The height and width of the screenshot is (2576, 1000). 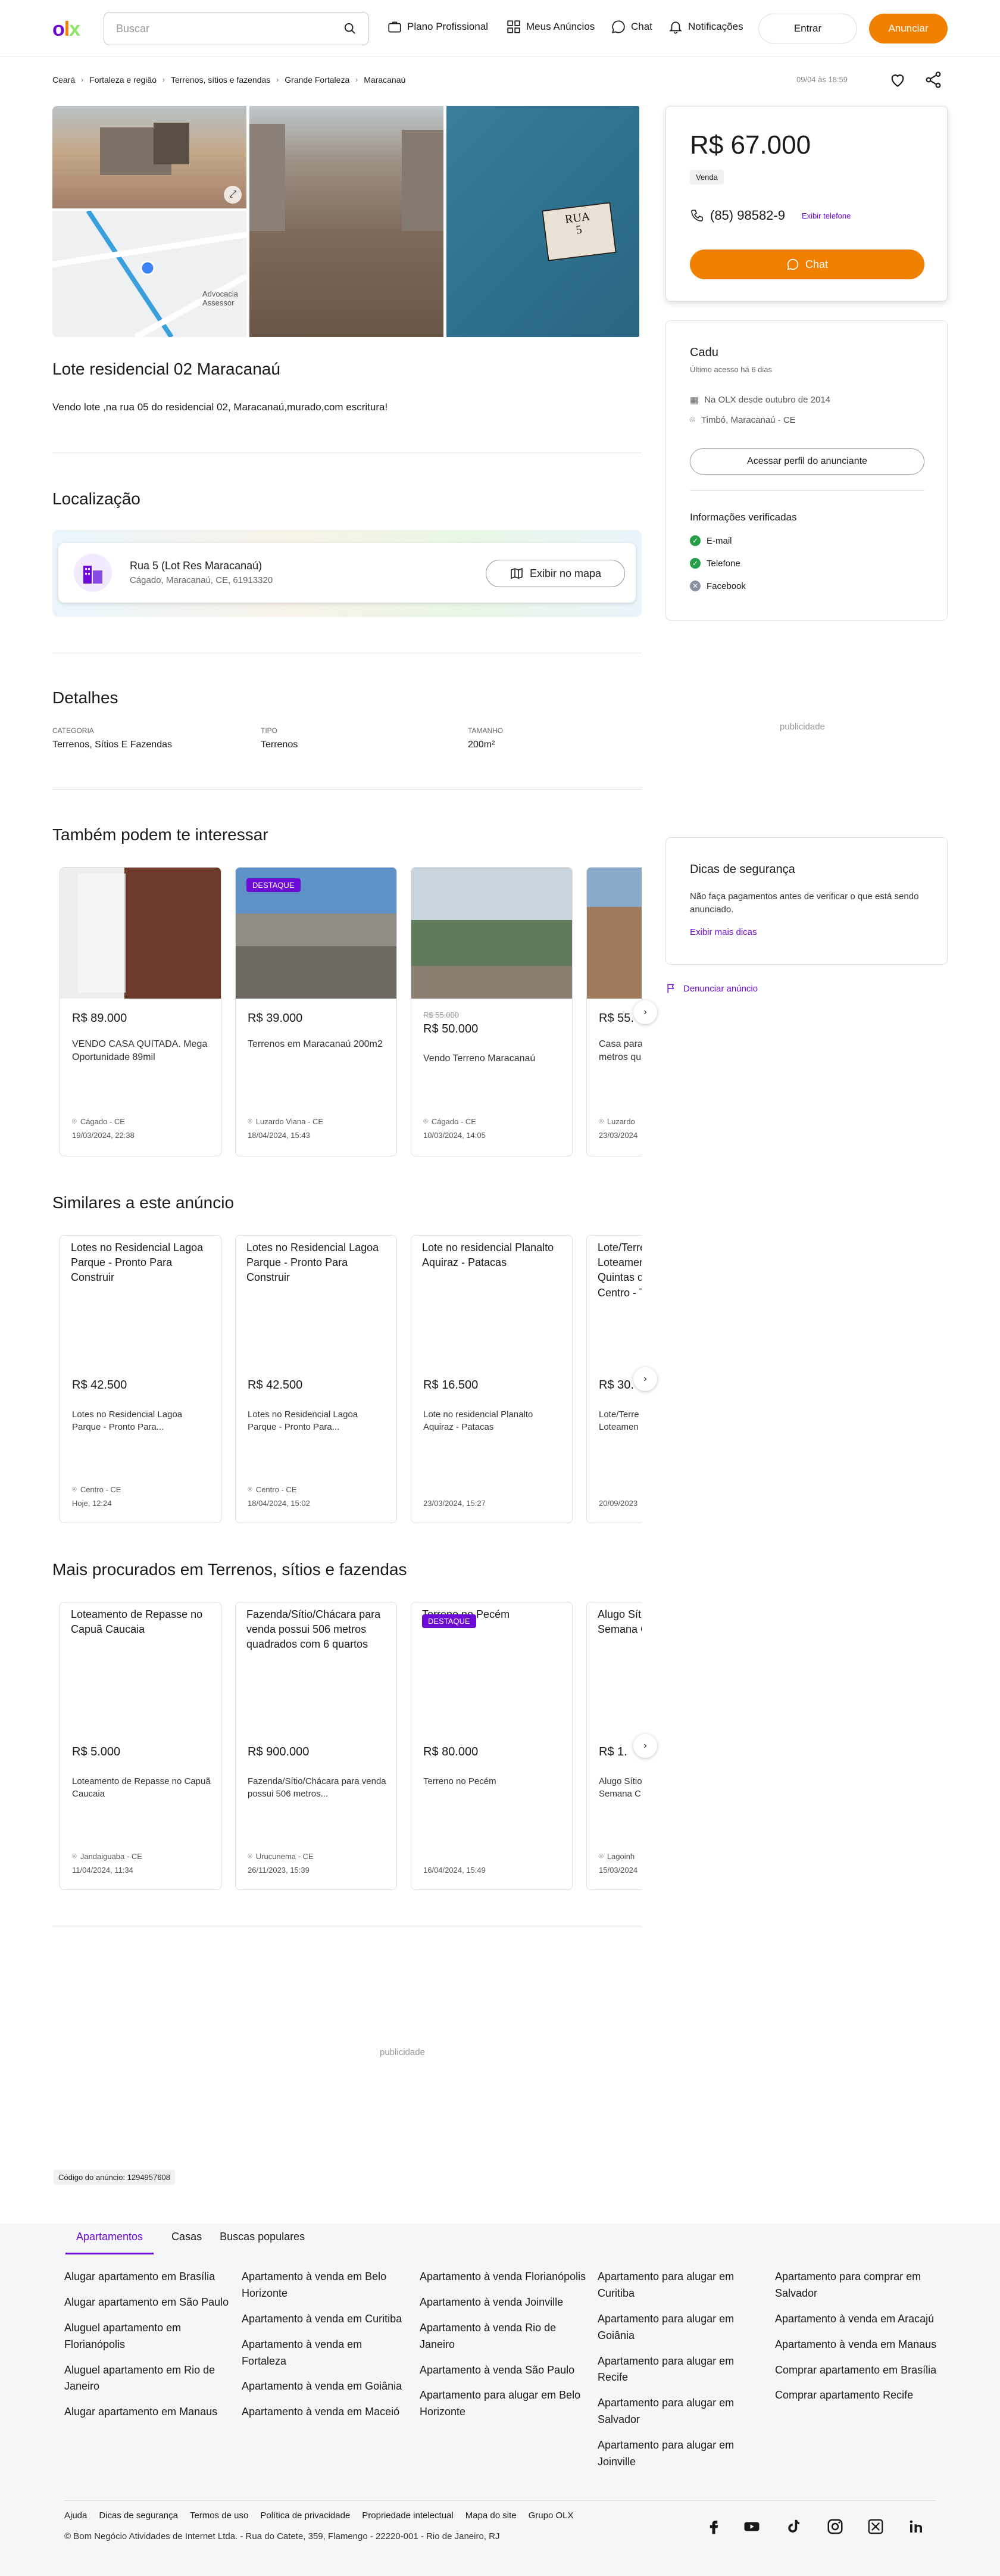 What do you see at coordinates (707, 178) in the screenshot?
I see `sale-tag: Venda` at bounding box center [707, 178].